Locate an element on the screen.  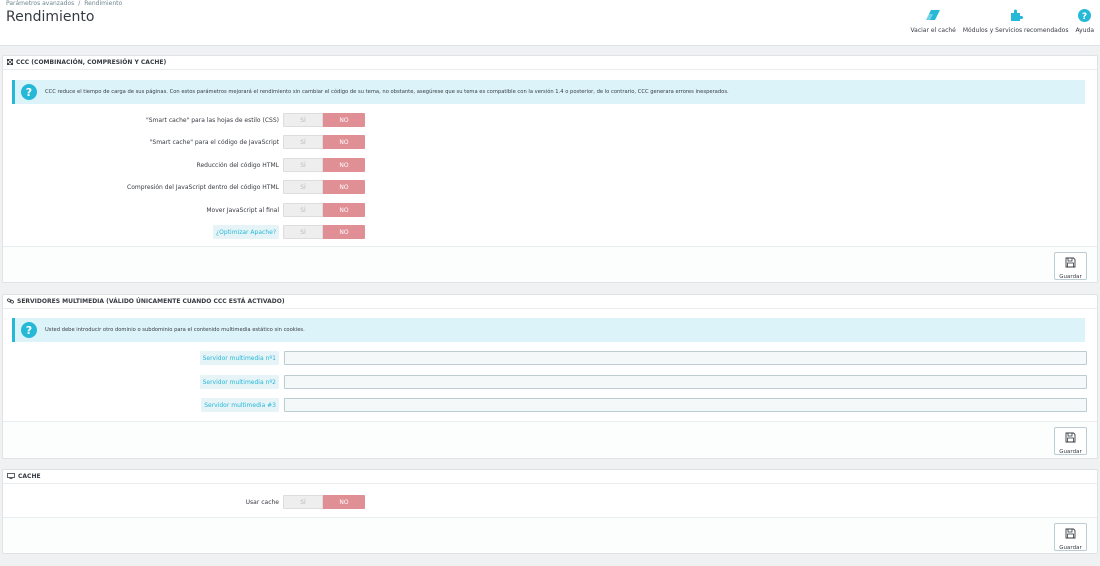
cache-panel-footer: Guardar is located at coordinates (550, 535).